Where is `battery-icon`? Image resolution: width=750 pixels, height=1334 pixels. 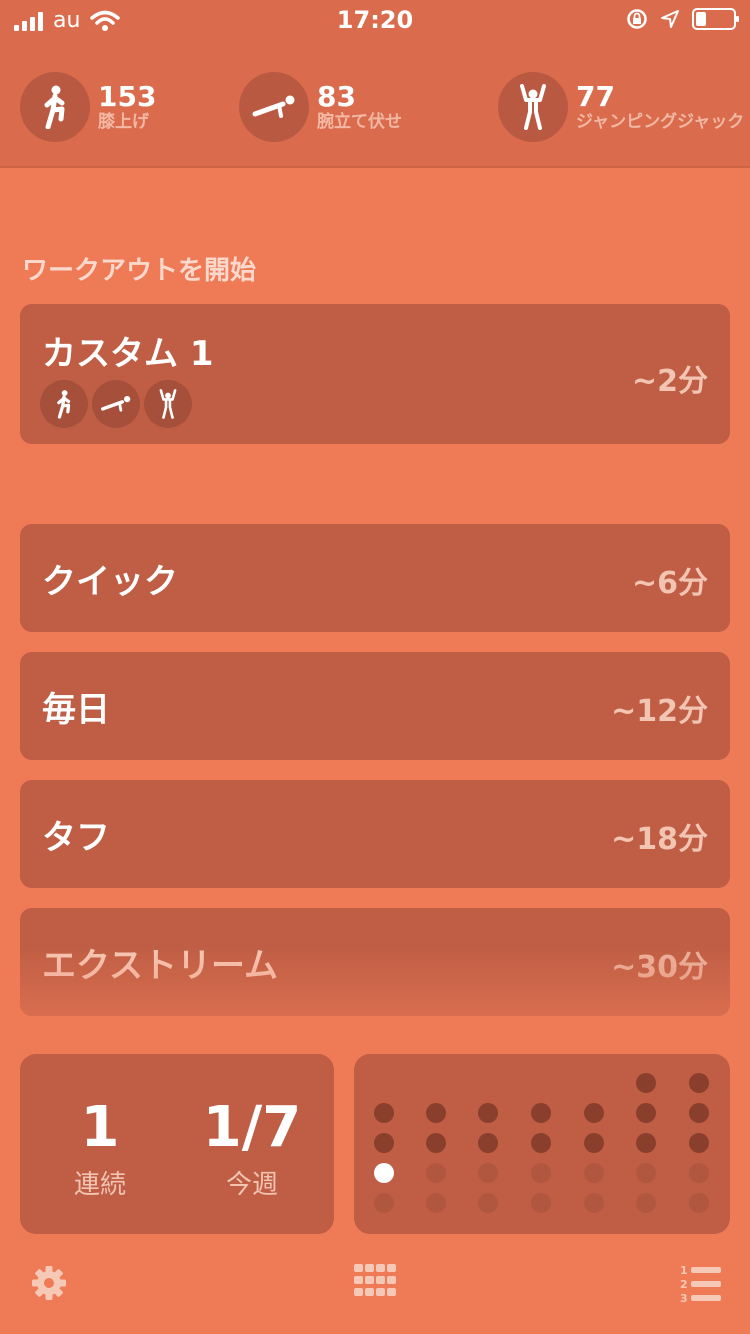 battery-icon is located at coordinates (715, 19).